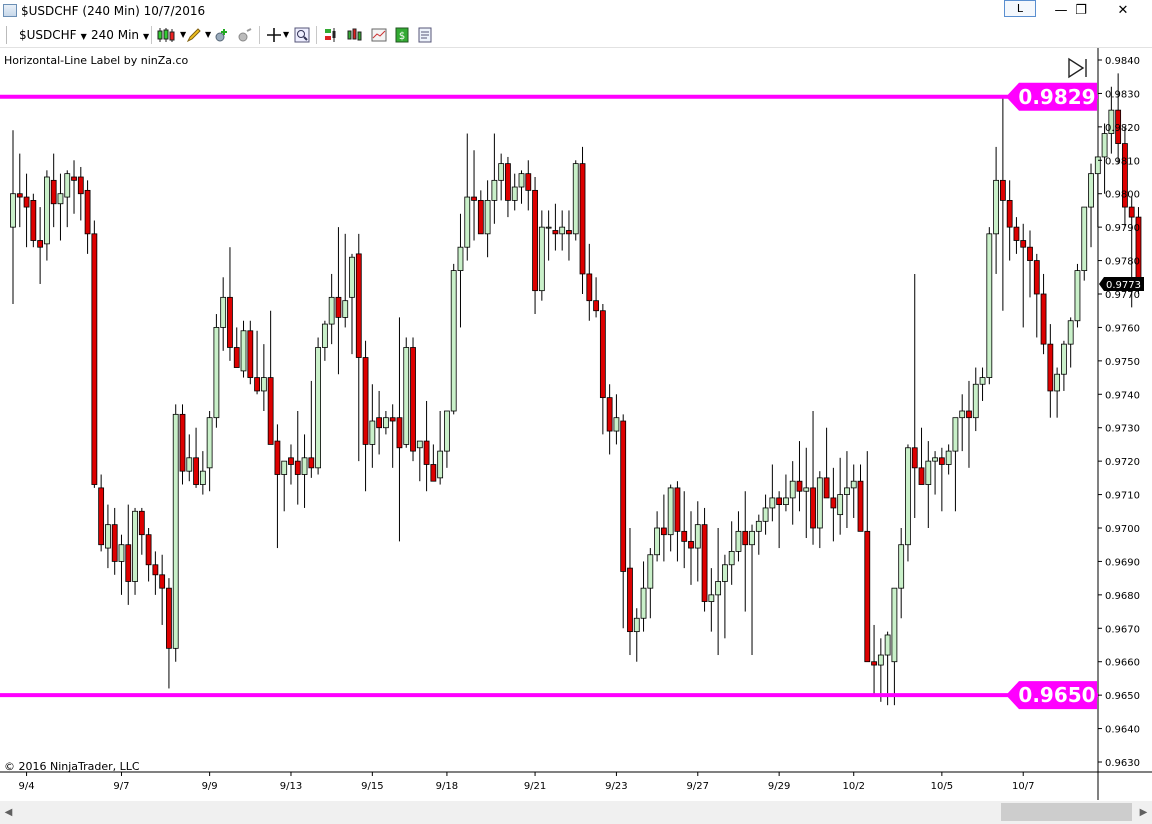  Describe the element at coordinates (1081, 11) in the screenshot. I see `restore-icon: ❐` at that location.